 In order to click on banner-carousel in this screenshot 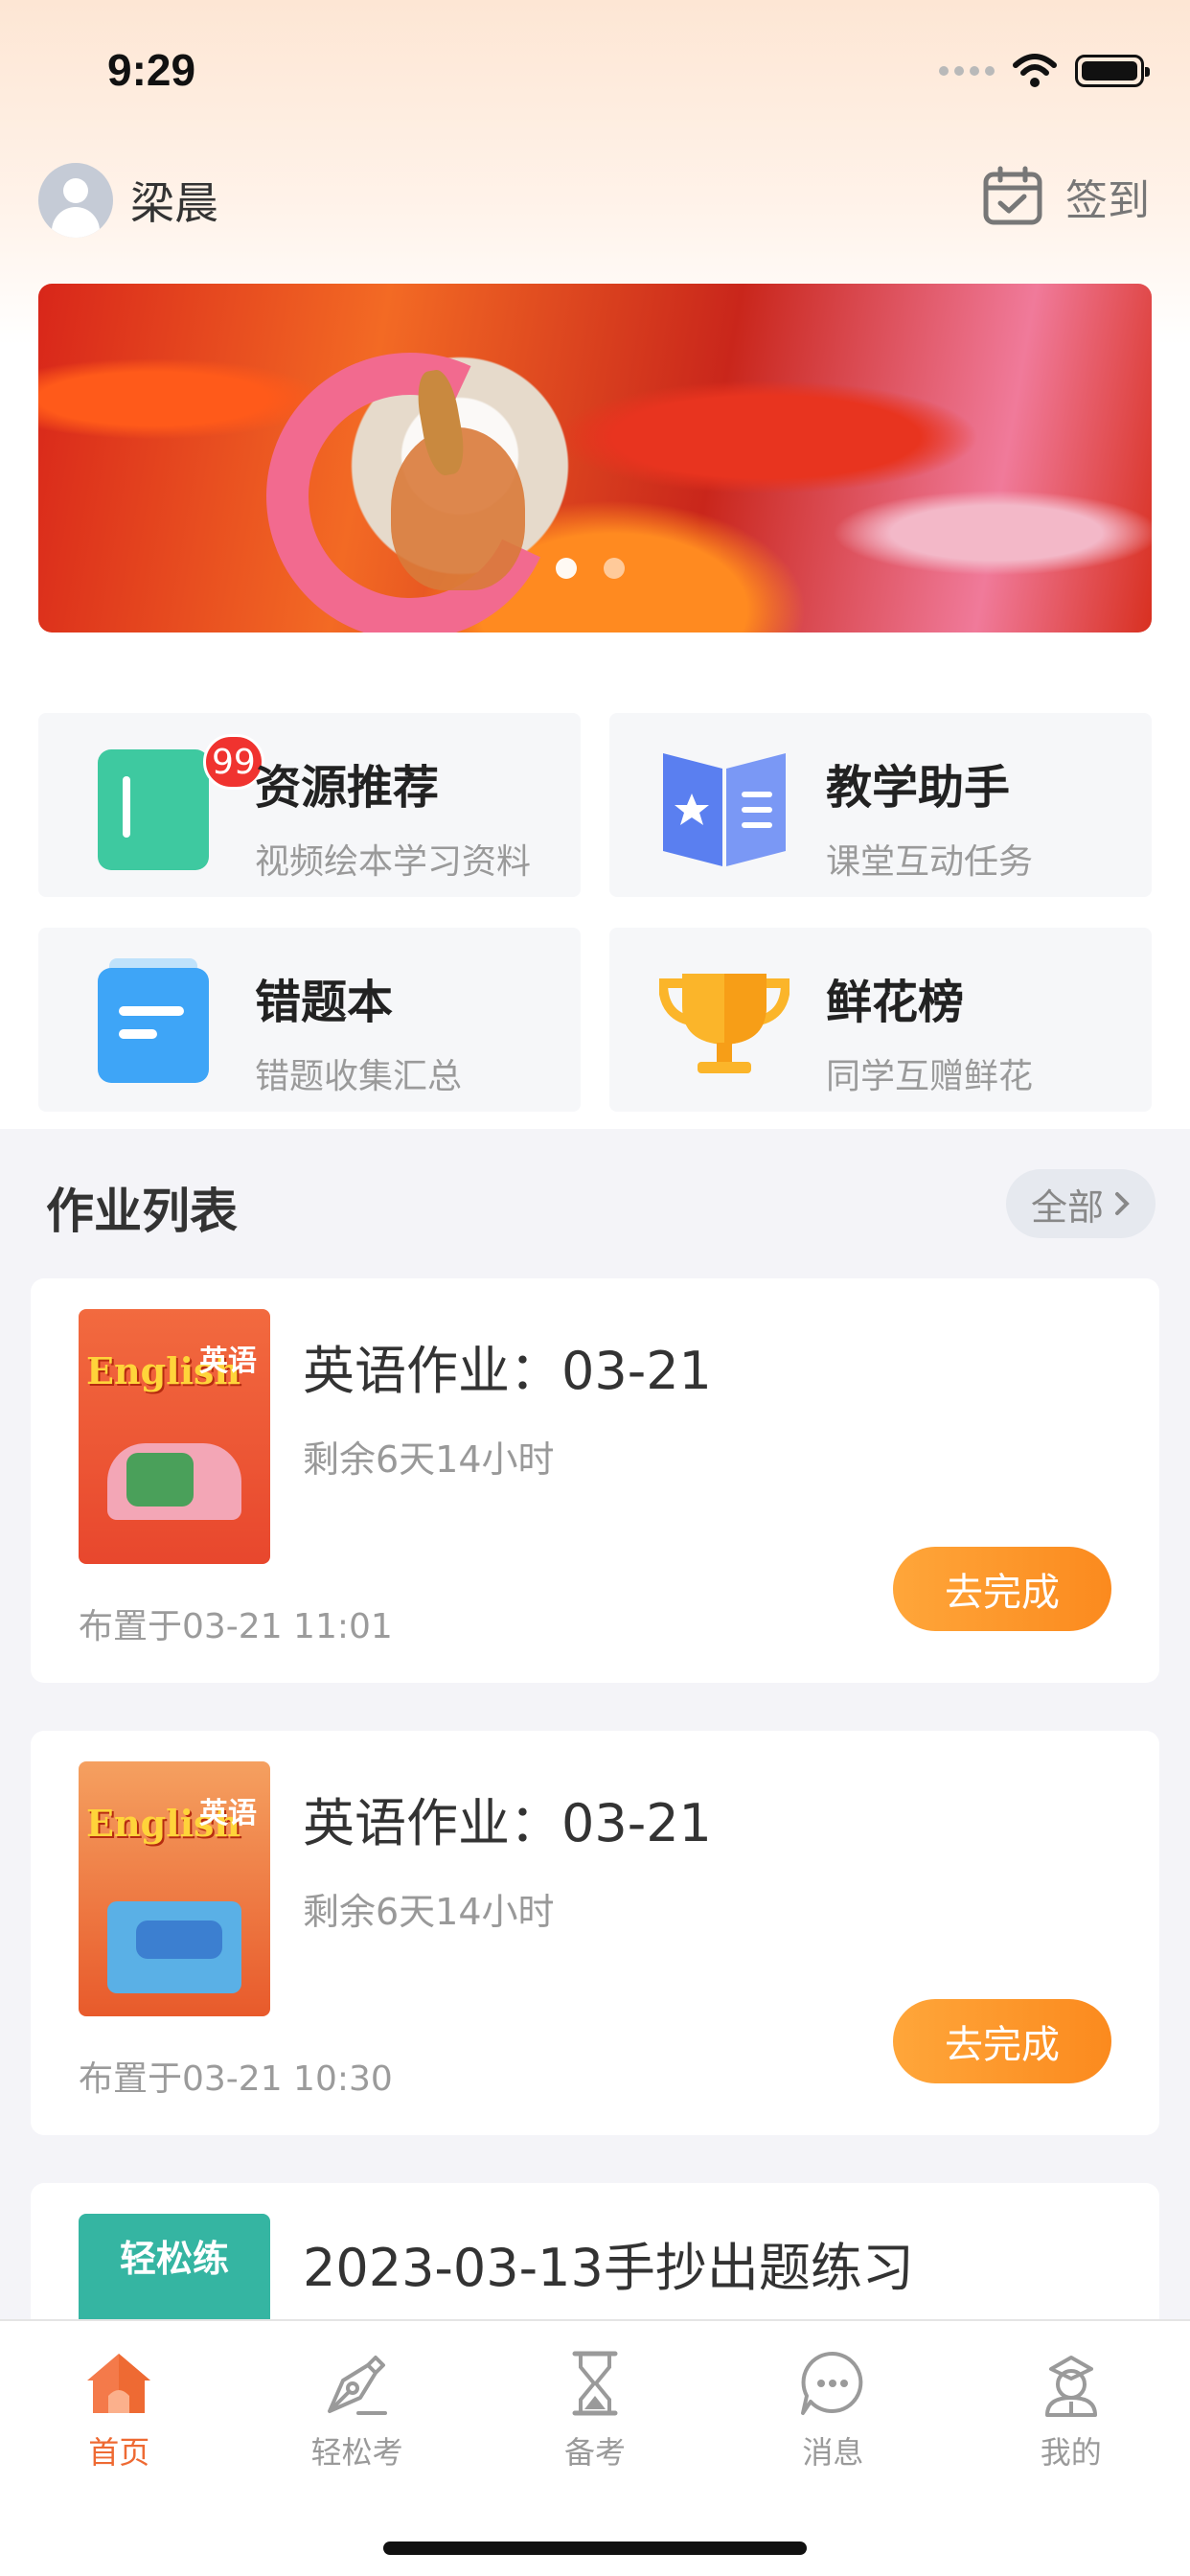, I will do `click(595, 458)`.